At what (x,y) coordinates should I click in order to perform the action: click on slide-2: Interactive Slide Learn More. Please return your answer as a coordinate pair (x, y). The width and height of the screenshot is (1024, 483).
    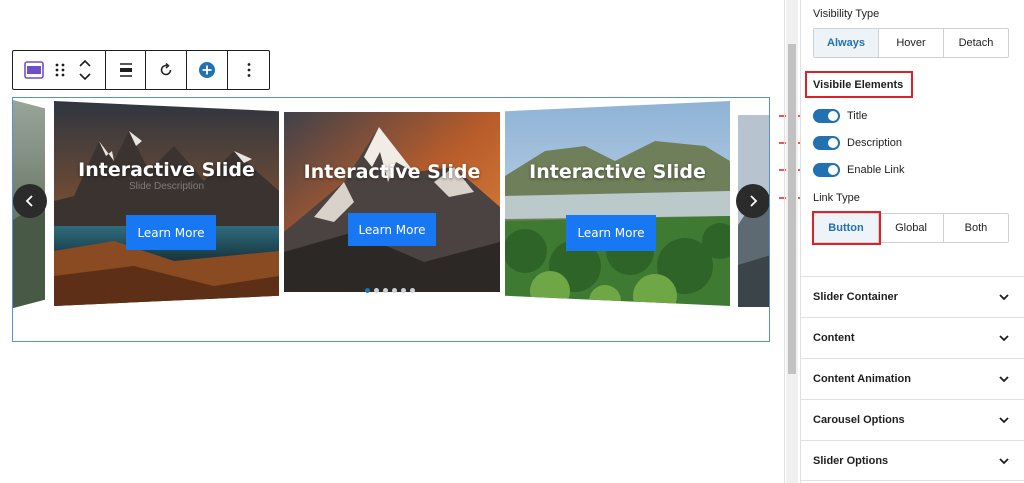
    Looking at the image, I should click on (392, 202).